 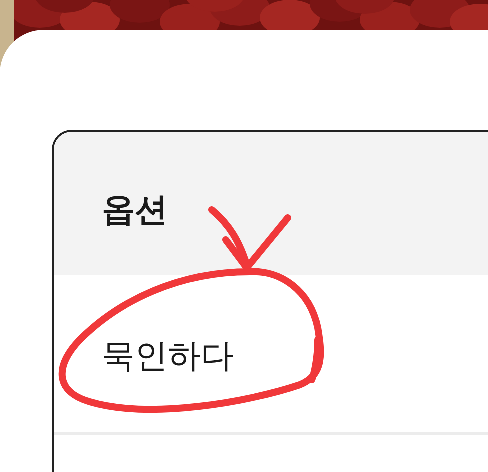 I want to click on column-header: 옵션, so click(x=135, y=210).